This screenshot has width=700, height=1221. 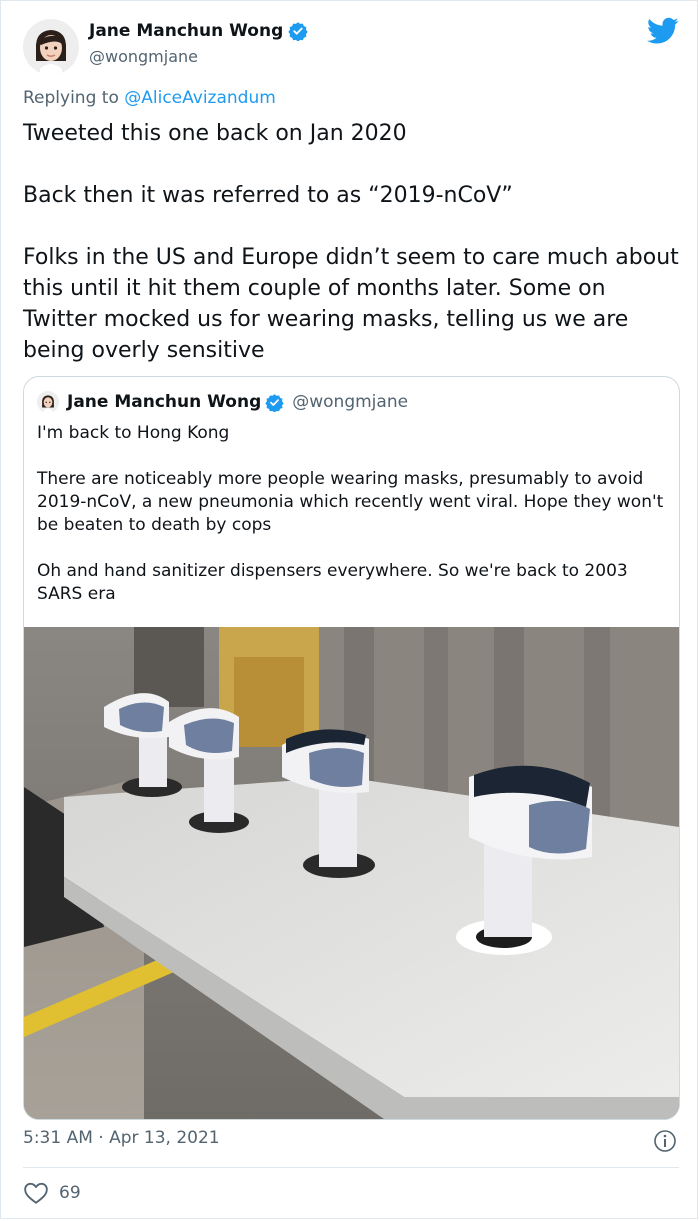 I want to click on replying-to-line: Replying to @AliceAvizandum, so click(x=149, y=98).